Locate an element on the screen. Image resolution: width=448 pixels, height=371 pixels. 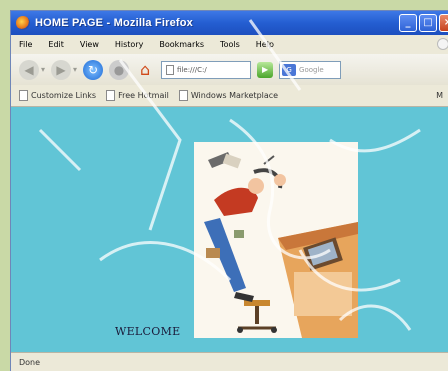
navigation-toolbar: ◀ ▾ ▶ ▾ ↻ ● ⌂ file:///C:/ ▶ G Google is located at coordinates (229, 69).